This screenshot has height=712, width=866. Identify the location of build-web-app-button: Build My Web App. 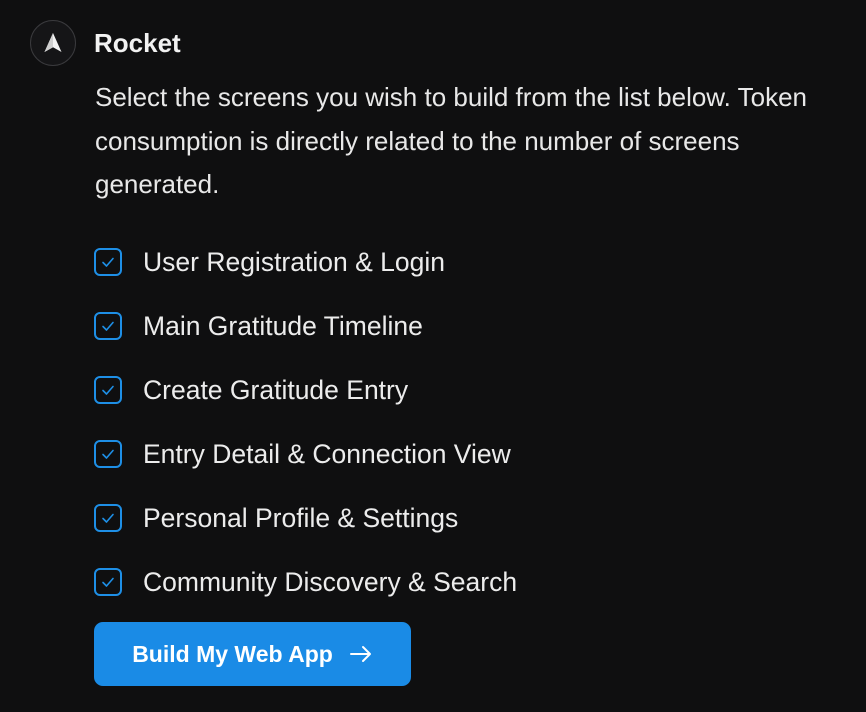
(252, 654).